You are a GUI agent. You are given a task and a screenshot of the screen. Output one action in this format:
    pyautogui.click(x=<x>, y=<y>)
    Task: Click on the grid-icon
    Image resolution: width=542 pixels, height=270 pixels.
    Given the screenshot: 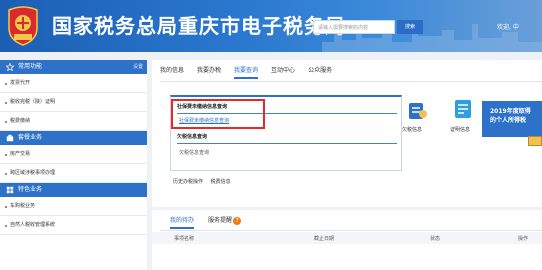 What is the action you would take?
    pyautogui.click(x=10, y=190)
    